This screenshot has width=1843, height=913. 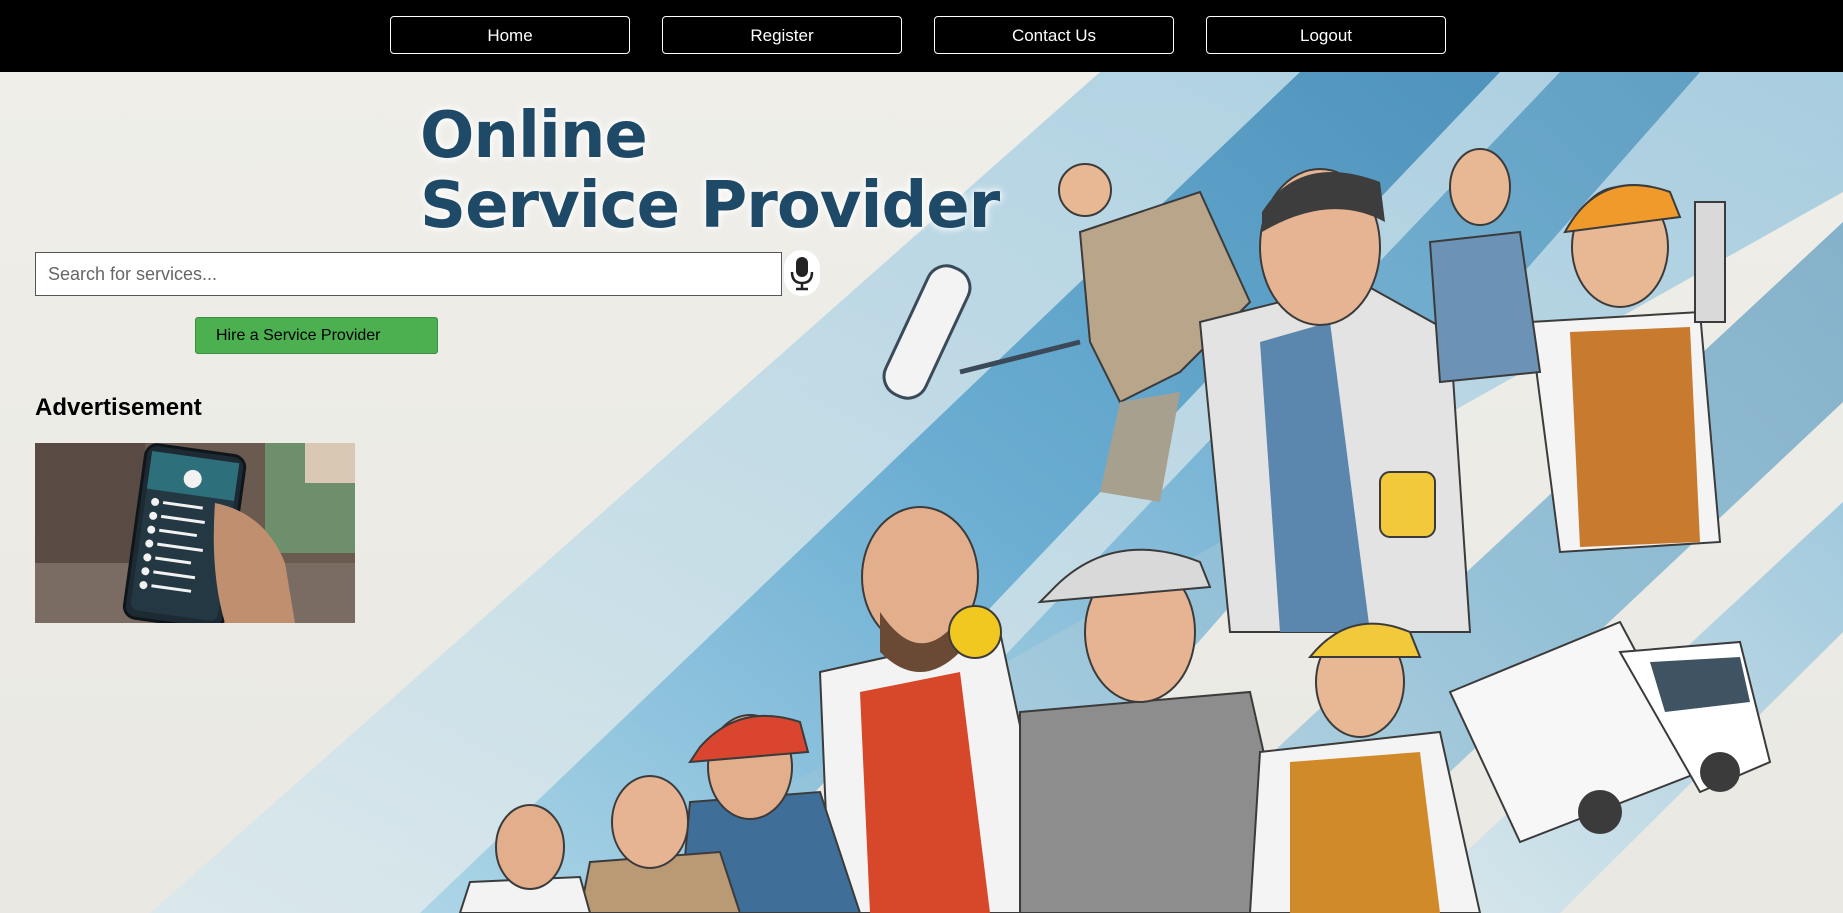 I want to click on nav-logout-button: Logout, so click(x=1326, y=35).